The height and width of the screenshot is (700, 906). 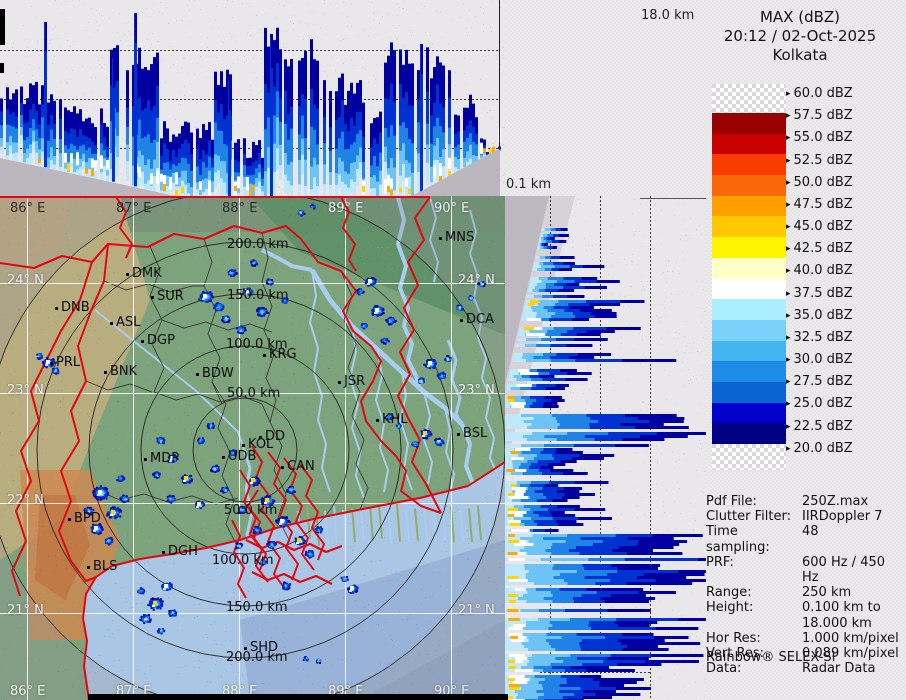 I want to click on dbz-scale-label: ▸ 37.5 dBZ, so click(x=819, y=293).